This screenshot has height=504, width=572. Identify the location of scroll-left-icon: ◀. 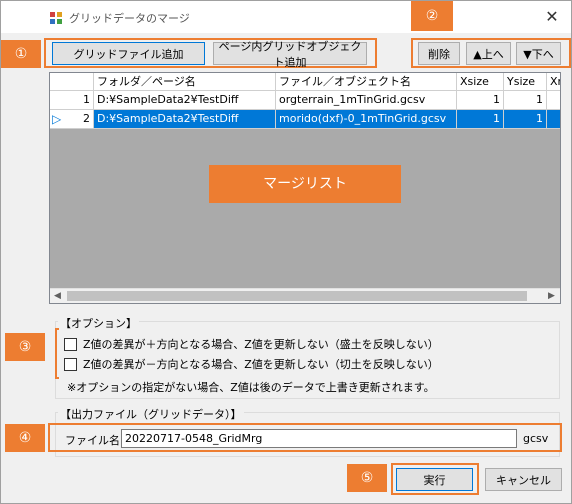
(57, 296).